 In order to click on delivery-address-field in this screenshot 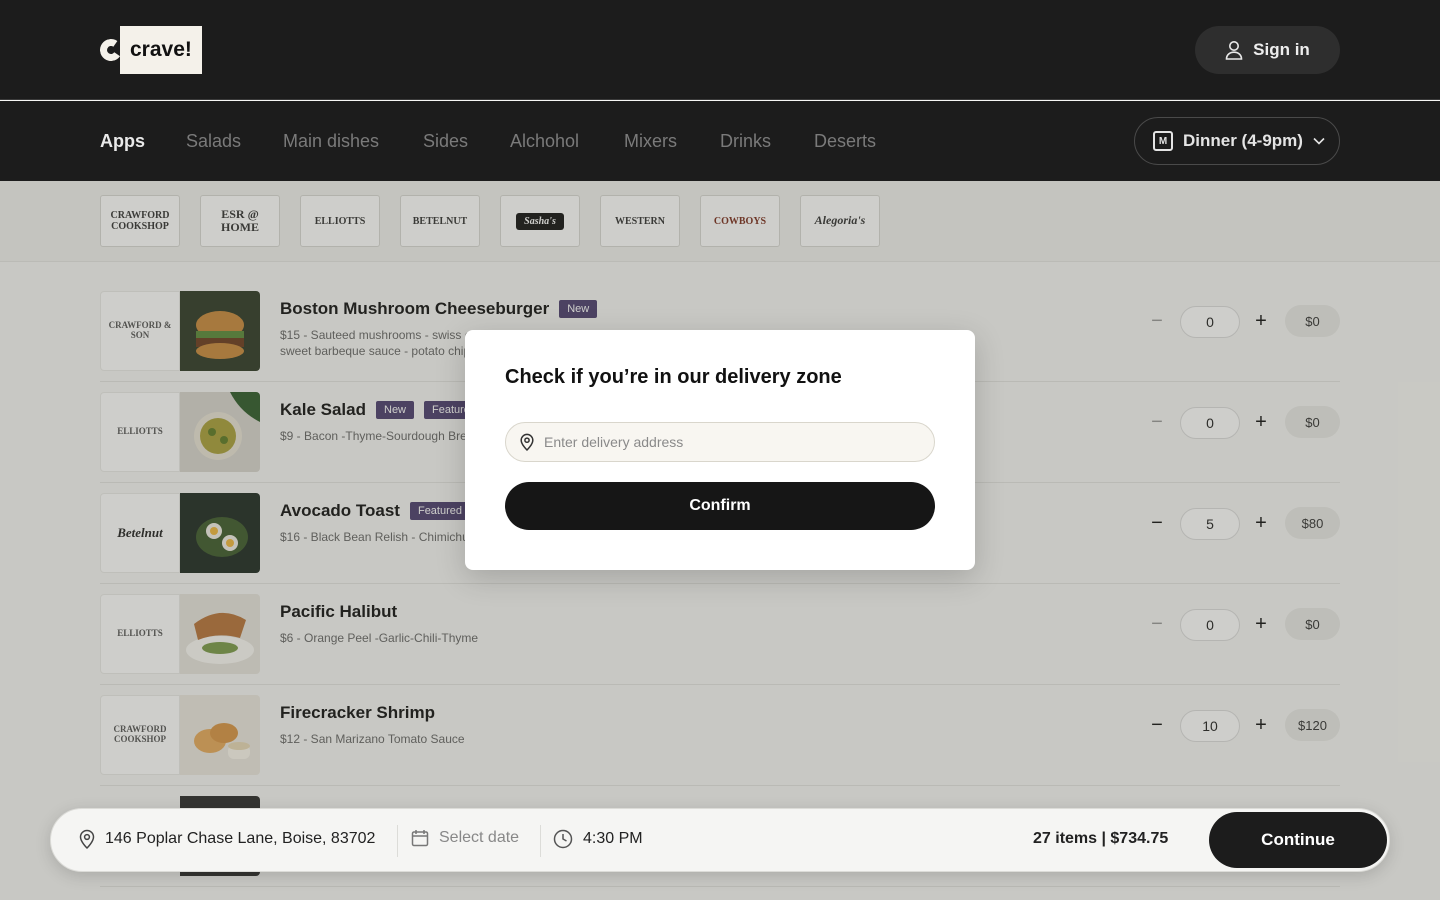, I will do `click(720, 442)`.